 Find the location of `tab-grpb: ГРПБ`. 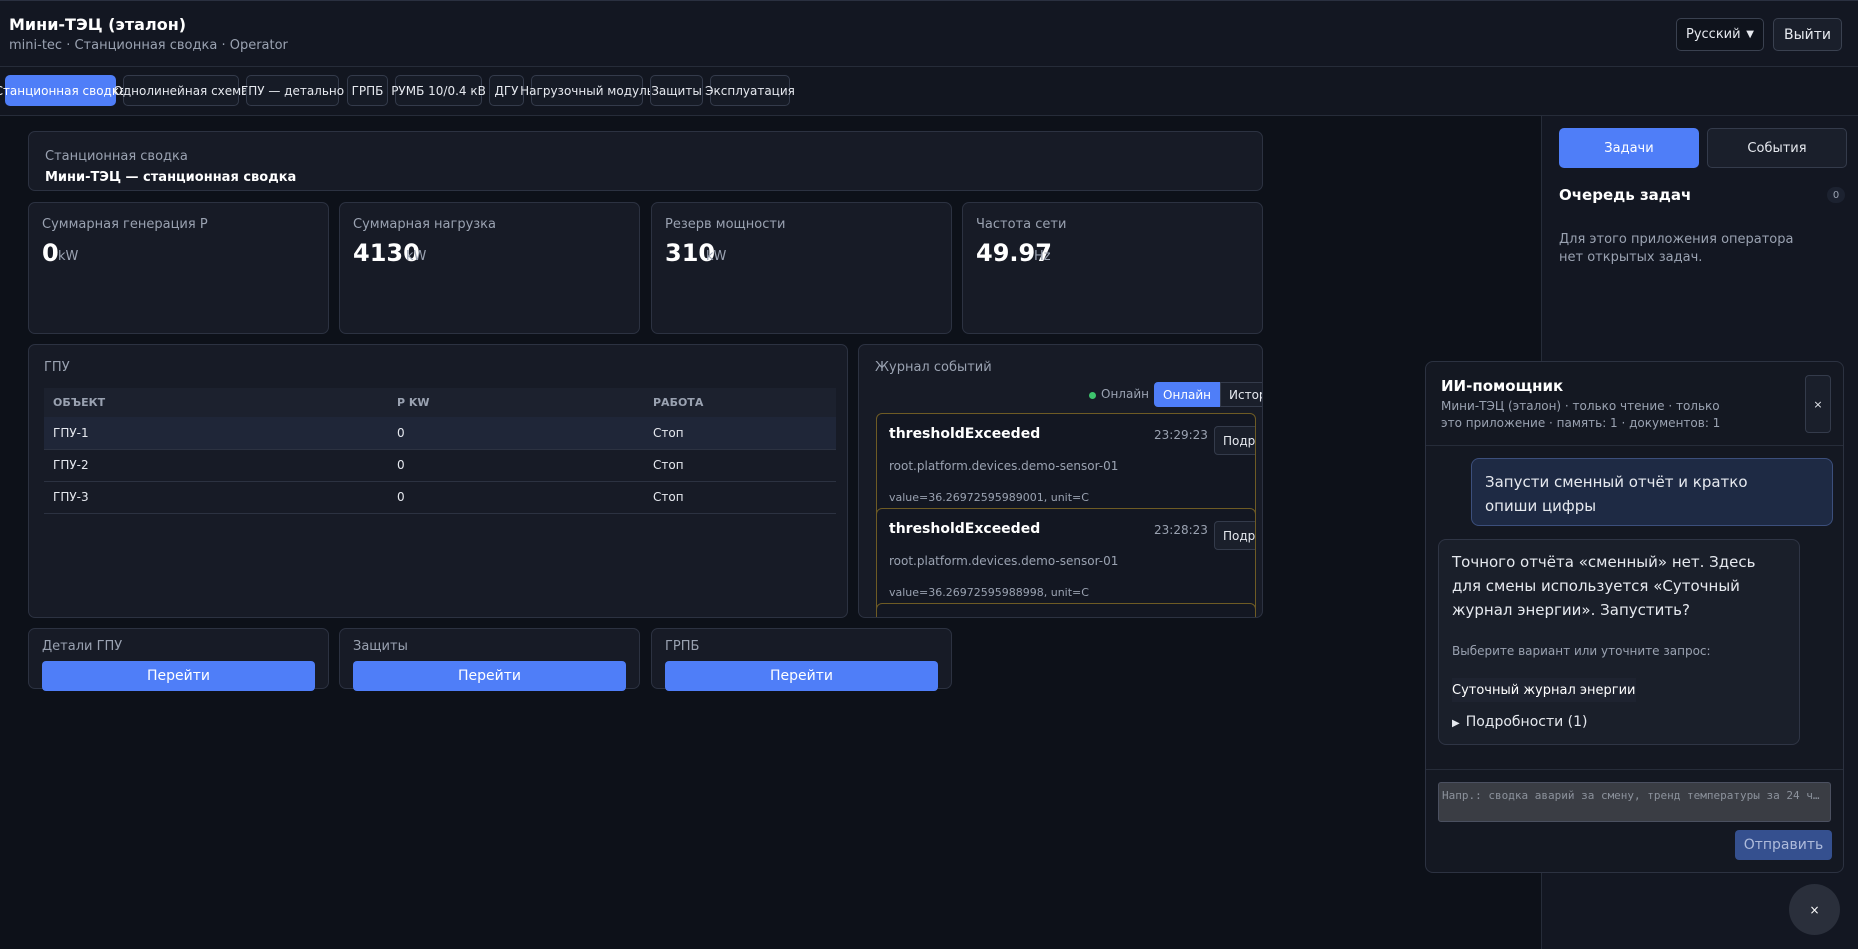

tab-grpb: ГРПБ is located at coordinates (367, 90).